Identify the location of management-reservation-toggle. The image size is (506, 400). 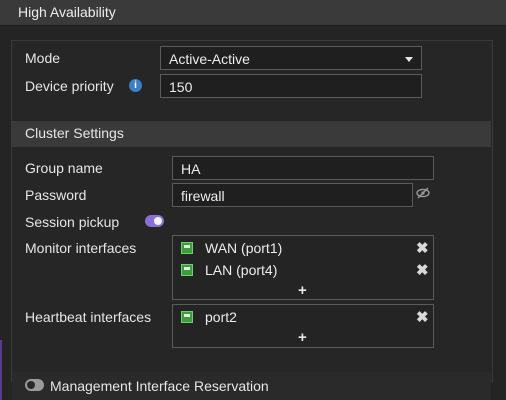
(34, 385).